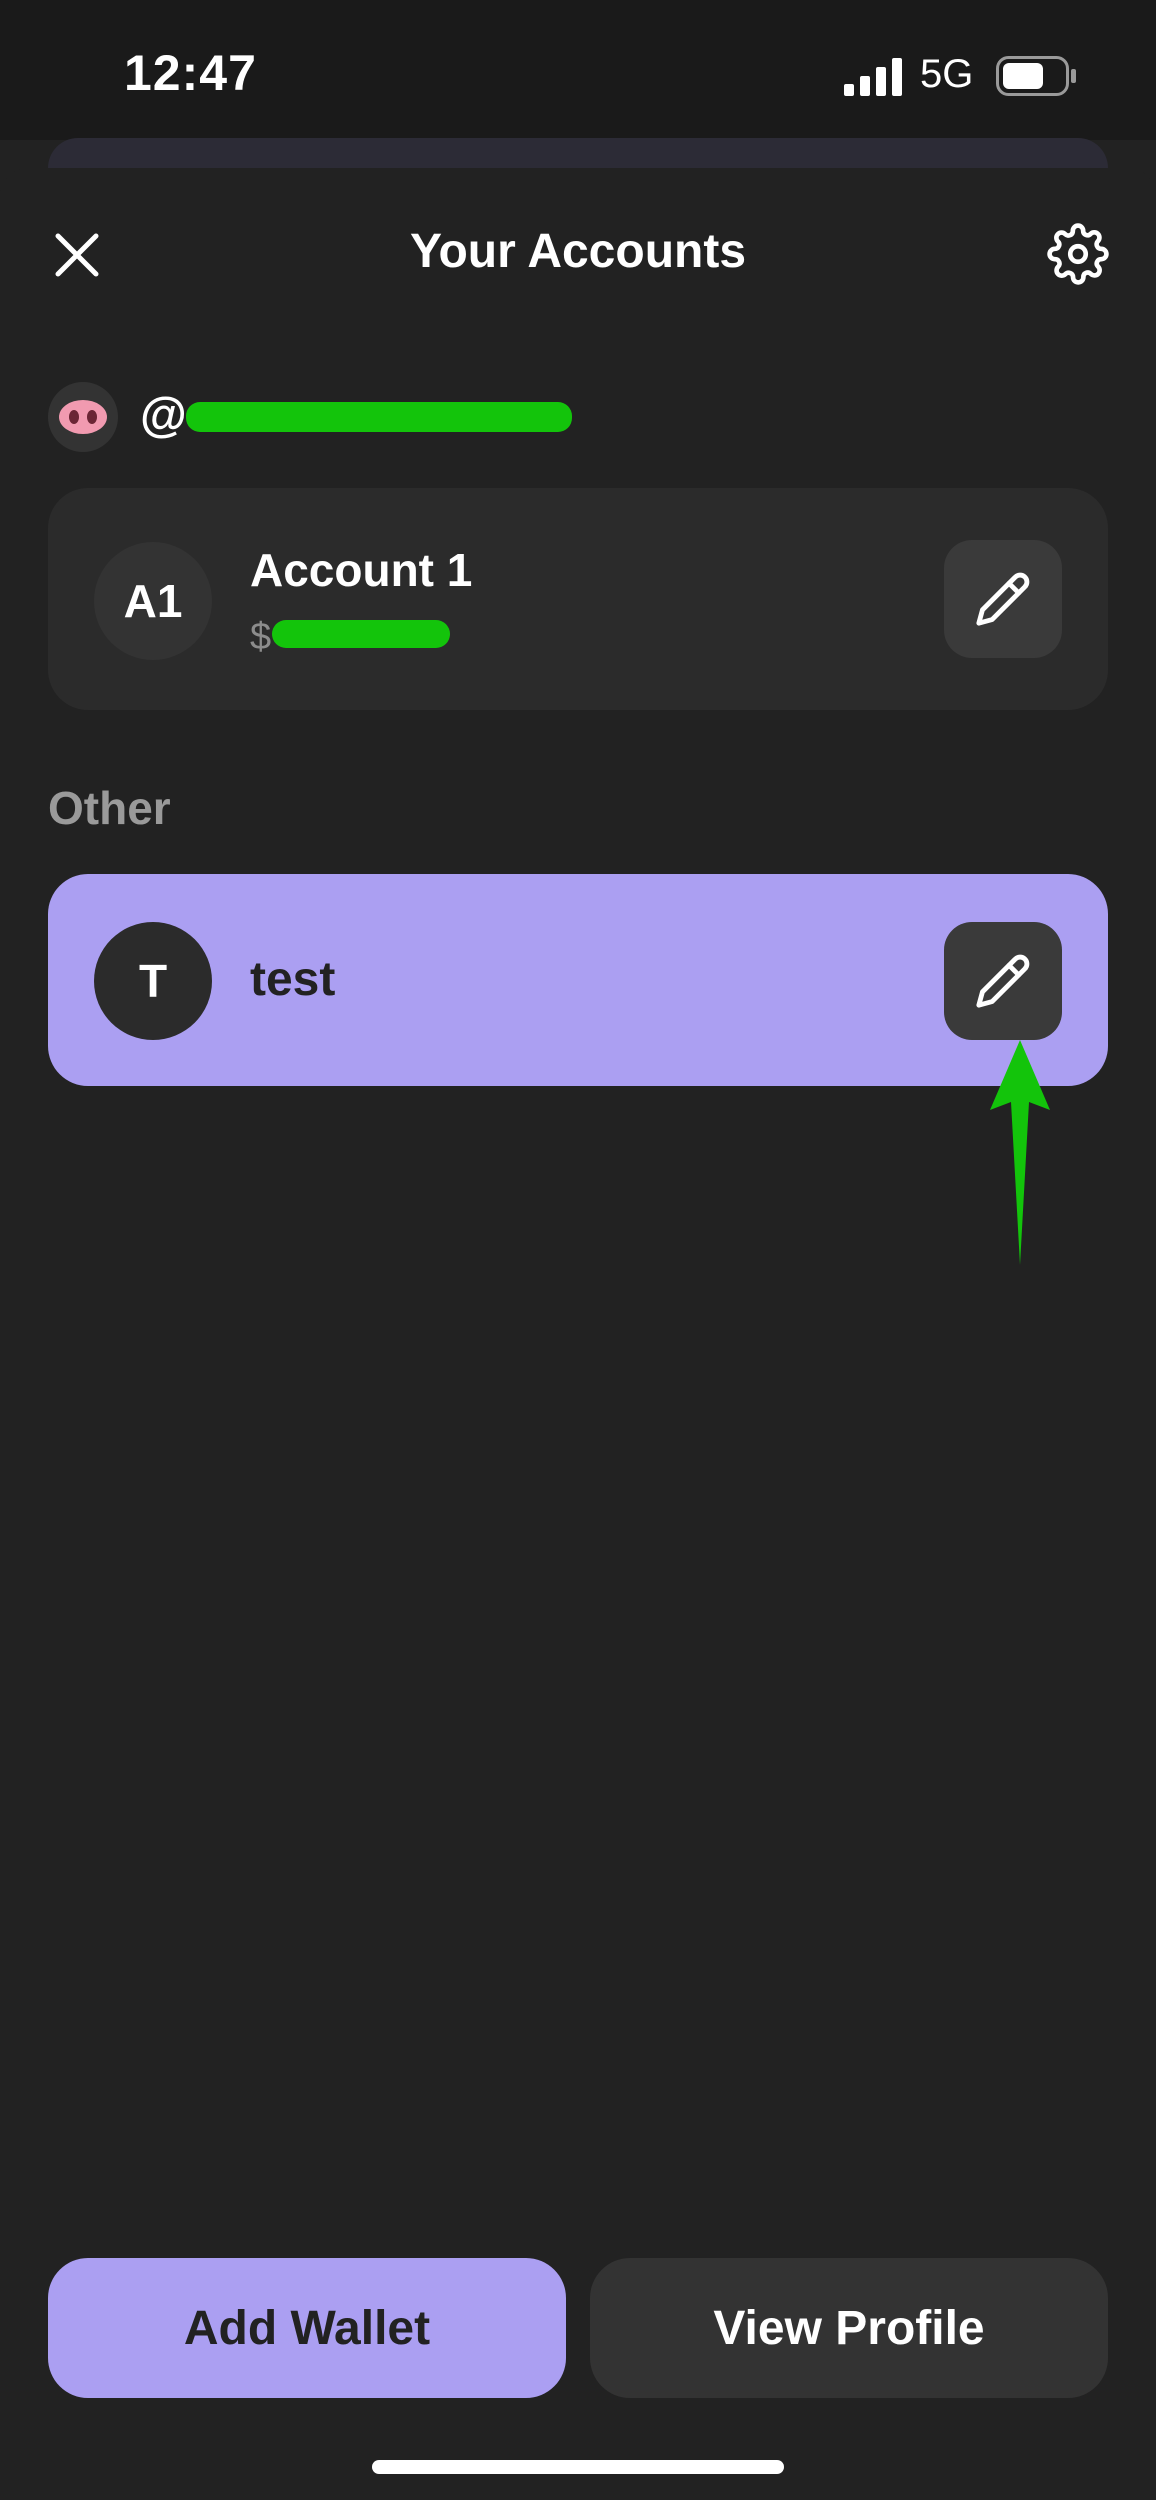  What do you see at coordinates (578, 980) in the screenshot?
I see `wallet-card: T test` at bounding box center [578, 980].